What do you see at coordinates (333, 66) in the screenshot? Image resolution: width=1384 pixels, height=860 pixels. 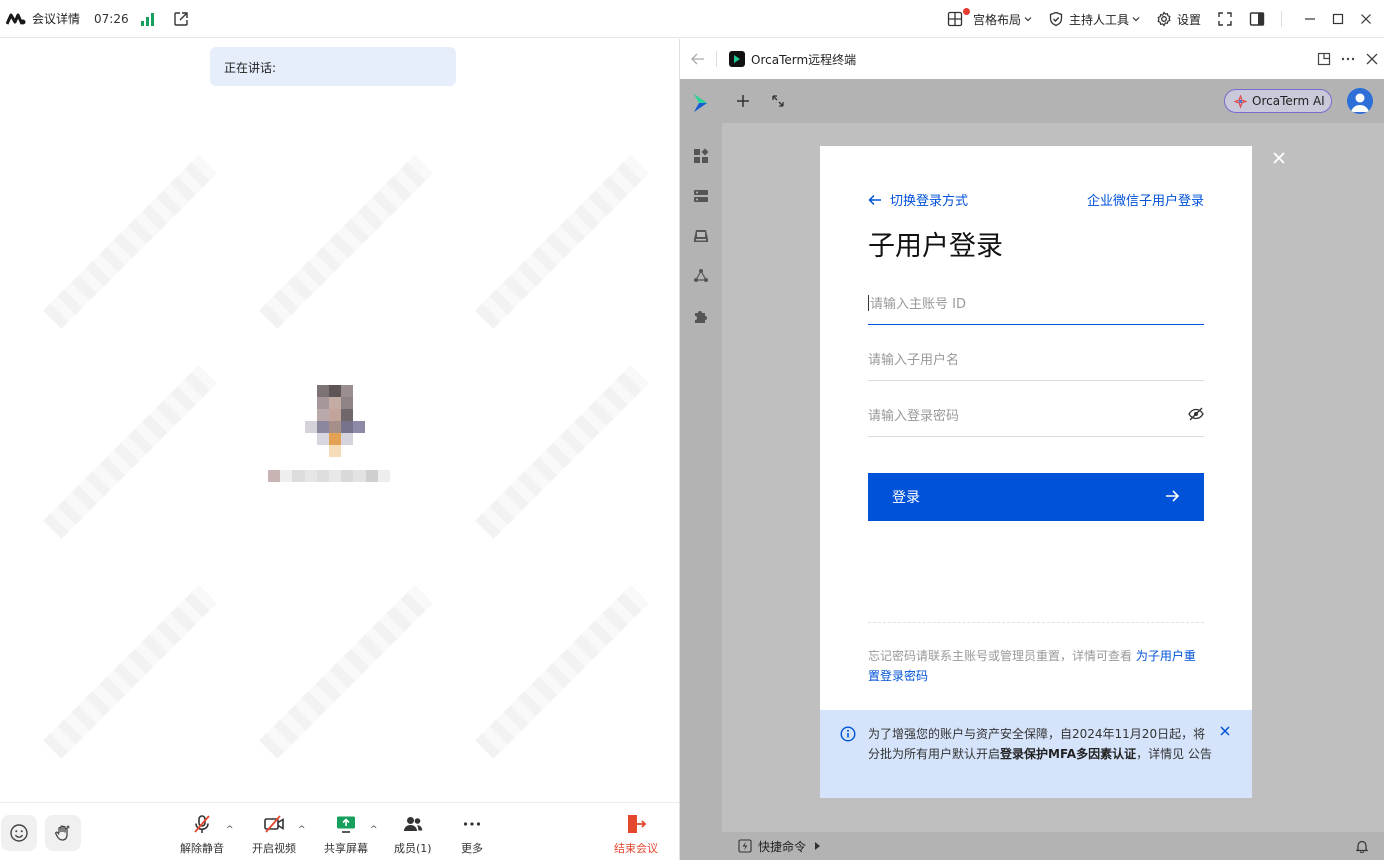 I see `speaking-indicator: 正在讲话:` at bounding box center [333, 66].